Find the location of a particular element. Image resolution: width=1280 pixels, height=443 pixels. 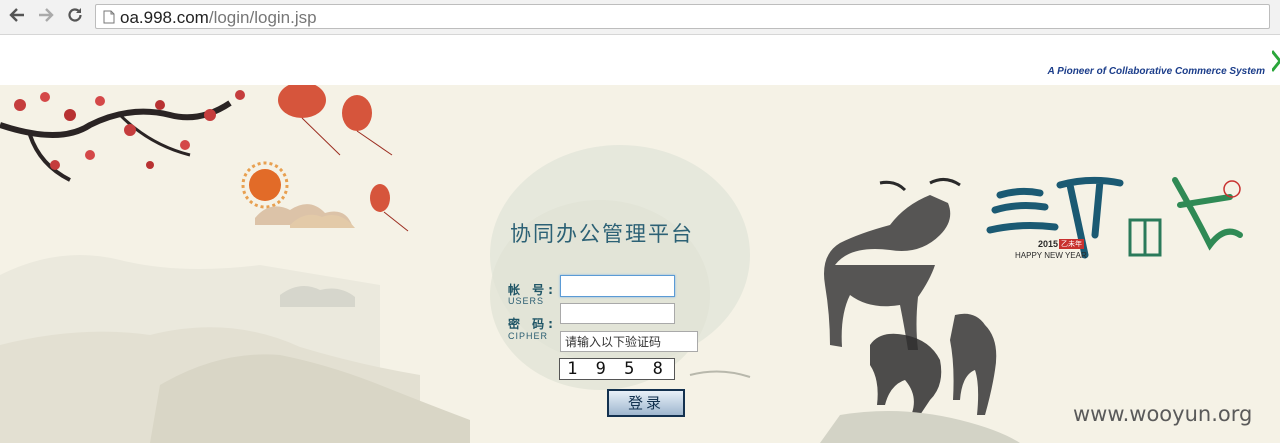

platform-title: 协同办公管理平台 is located at coordinates (602, 234).